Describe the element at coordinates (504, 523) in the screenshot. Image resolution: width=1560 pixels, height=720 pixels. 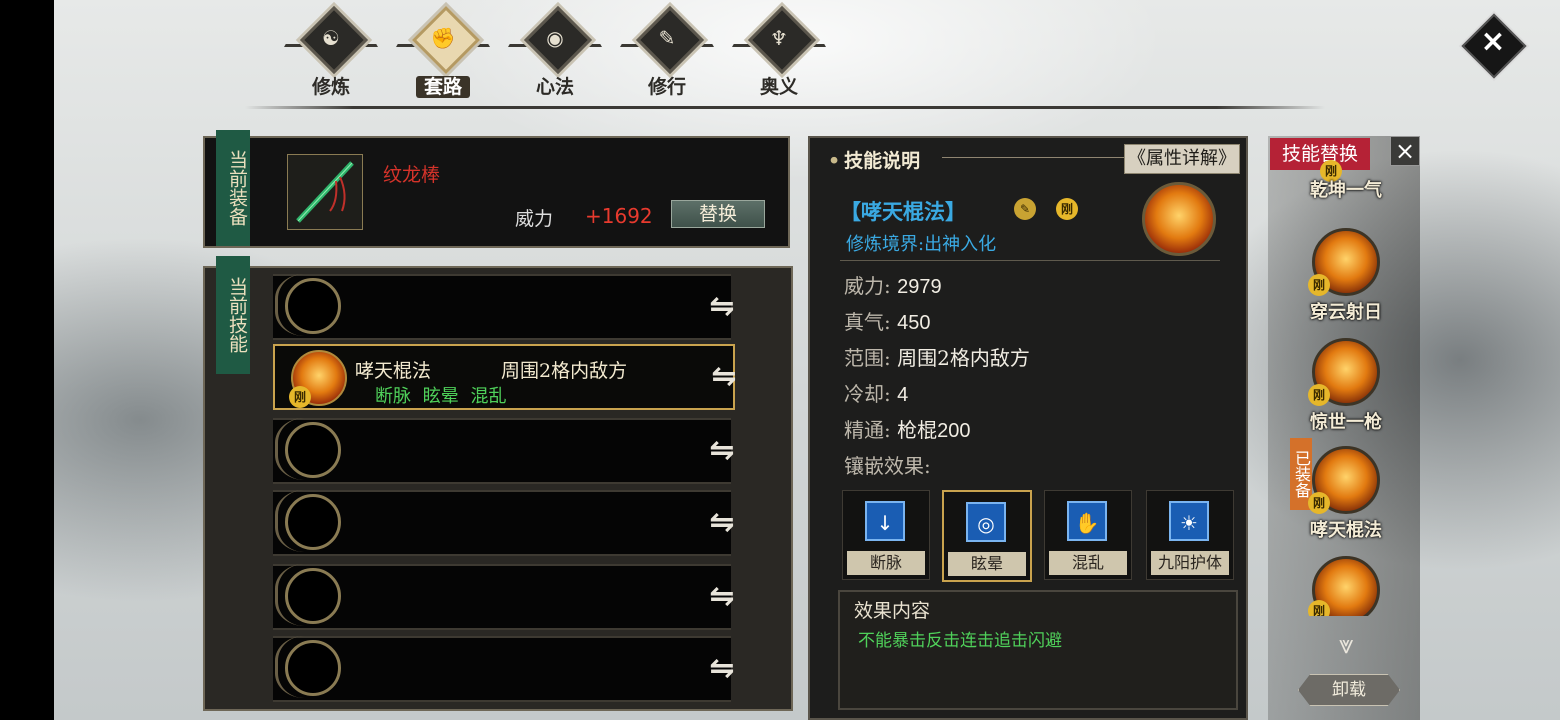
I see `skill-slot-4: ⇋` at that location.